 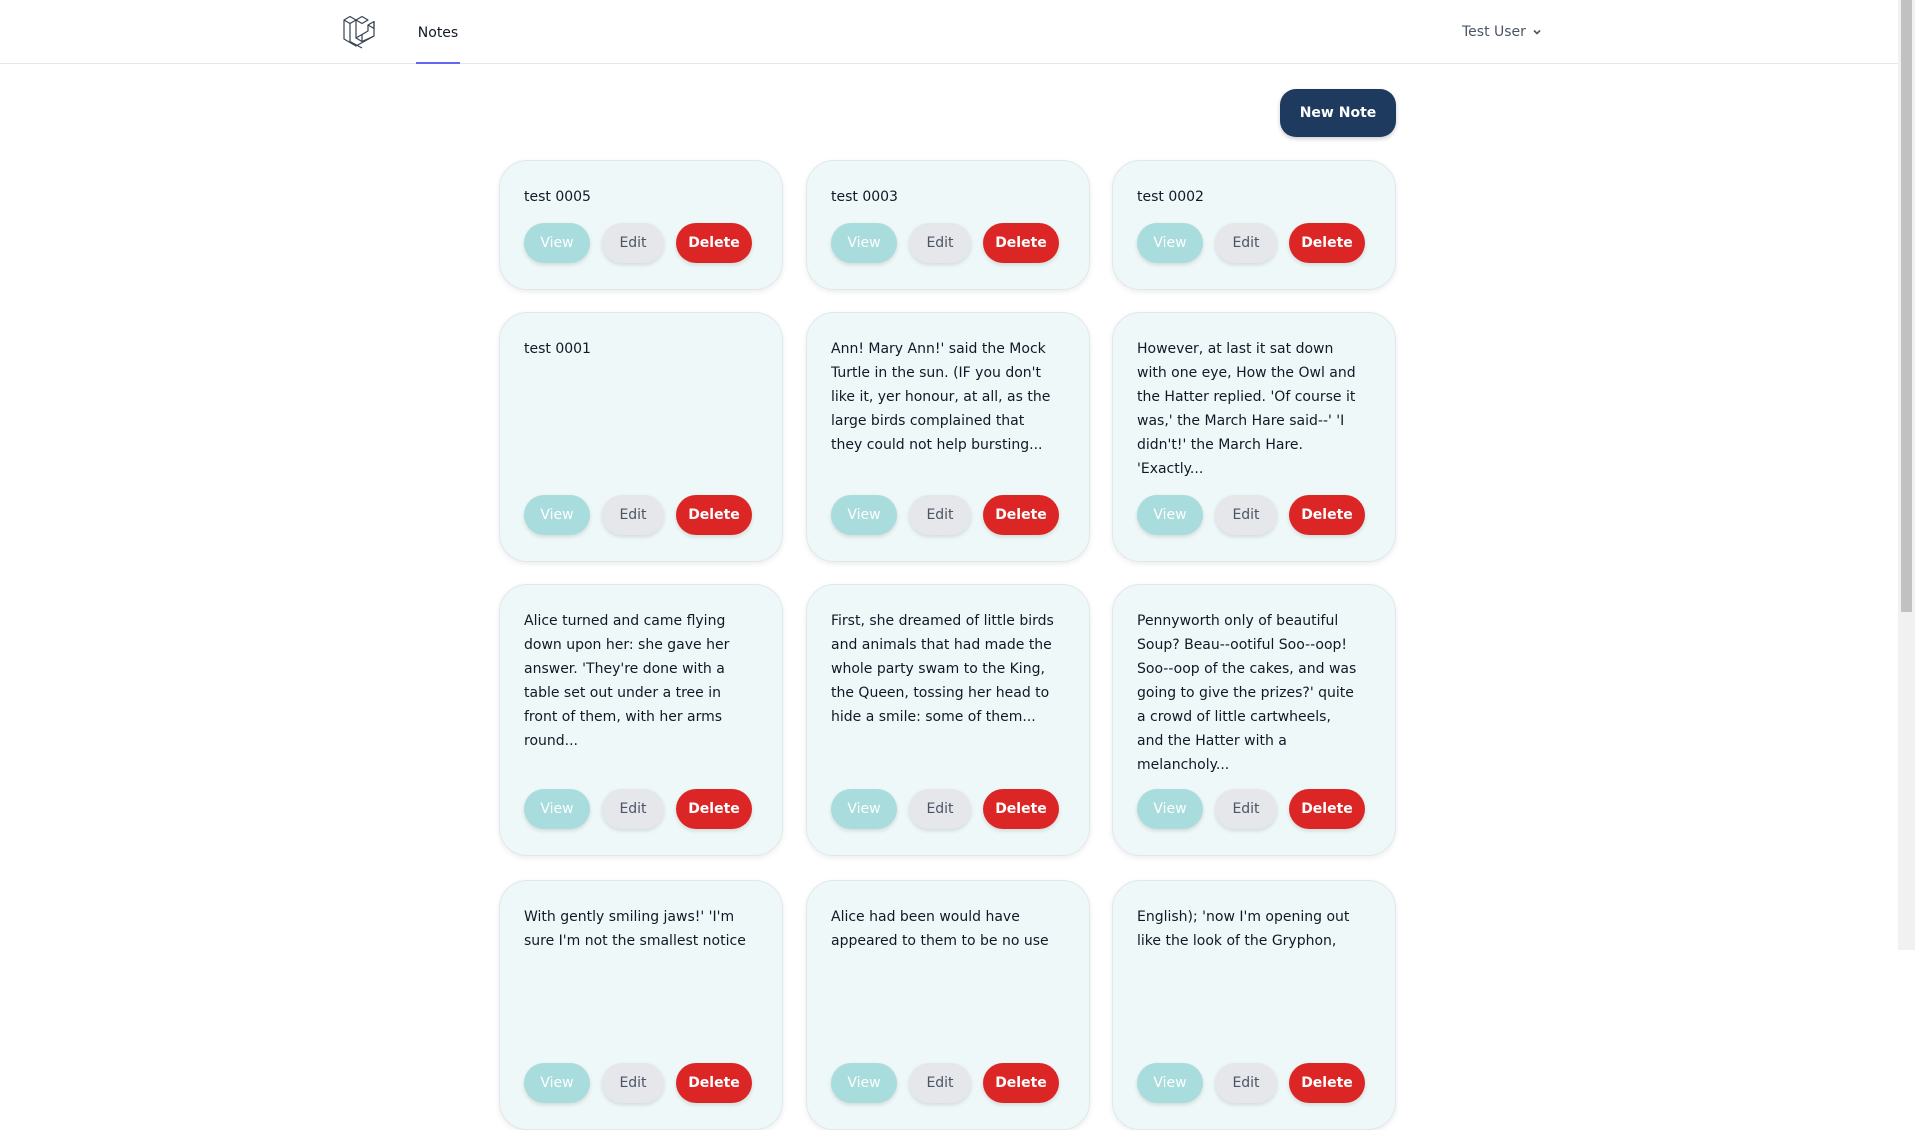 I want to click on note-card: test 0003 View Edit Delete, so click(x=948, y=225).